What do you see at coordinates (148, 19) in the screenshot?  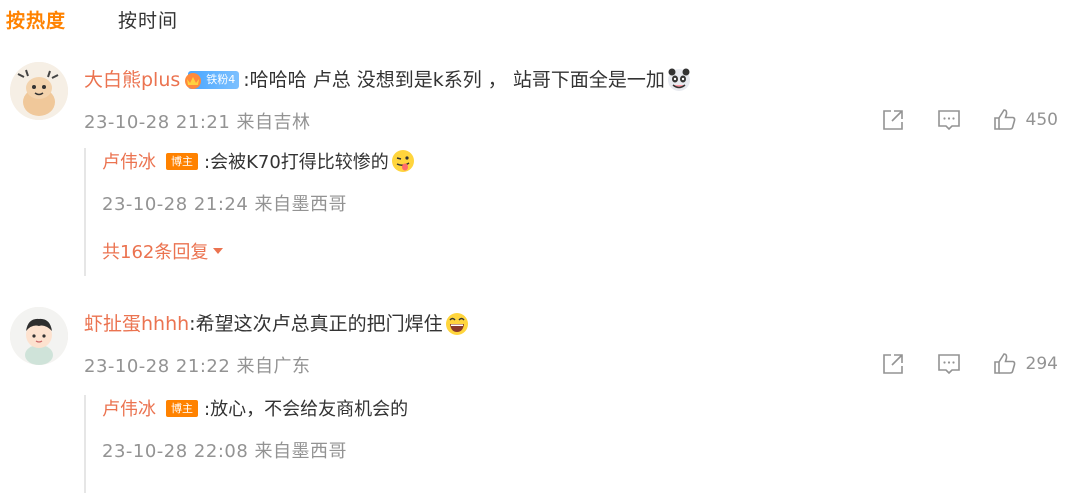 I see `tab-by-time: 按时间` at bounding box center [148, 19].